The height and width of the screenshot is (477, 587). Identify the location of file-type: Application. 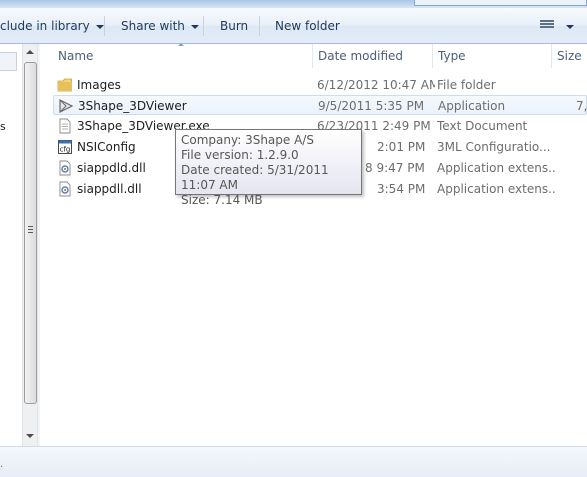
(472, 106).